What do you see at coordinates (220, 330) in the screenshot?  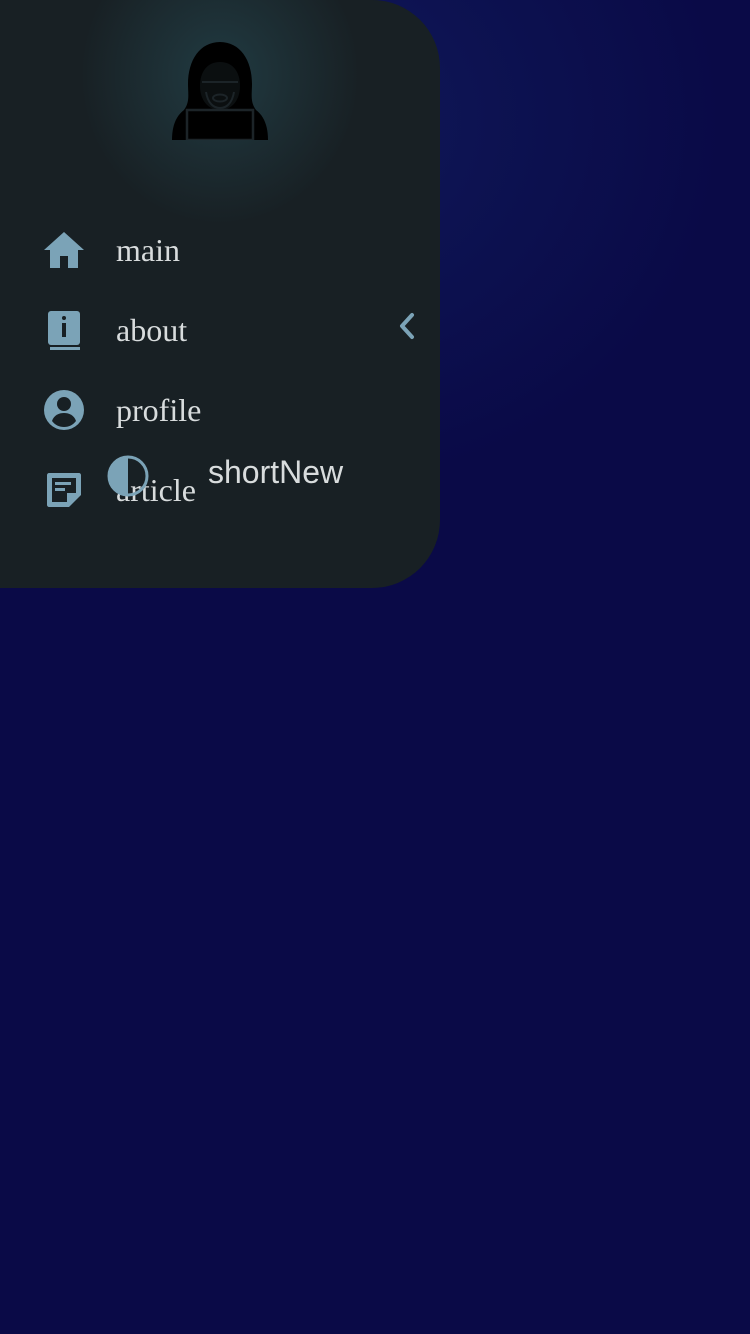 I see `nav-item-about: about` at bounding box center [220, 330].